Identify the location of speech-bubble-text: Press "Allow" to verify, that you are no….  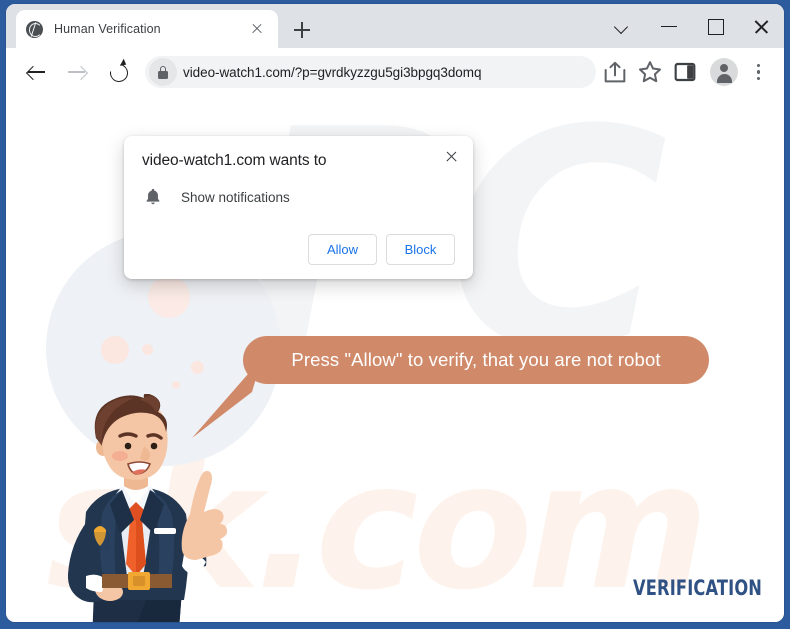
(476, 359).